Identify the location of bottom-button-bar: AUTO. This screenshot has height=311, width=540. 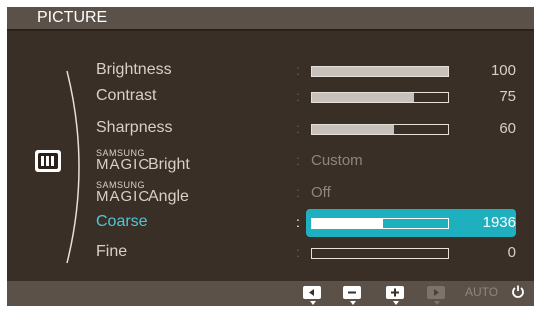
(270, 293).